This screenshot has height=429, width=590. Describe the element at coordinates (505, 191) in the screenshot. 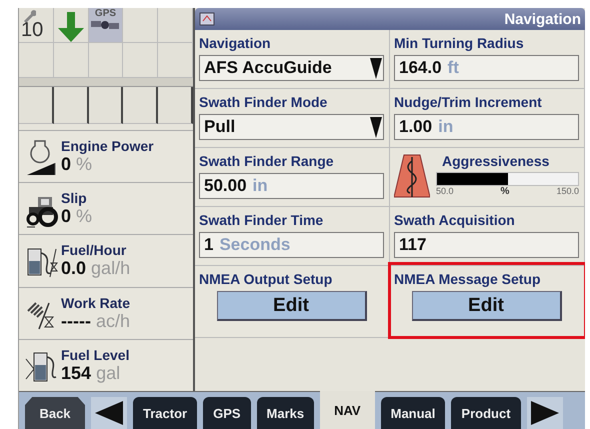

I see `scale-unit: %` at that location.